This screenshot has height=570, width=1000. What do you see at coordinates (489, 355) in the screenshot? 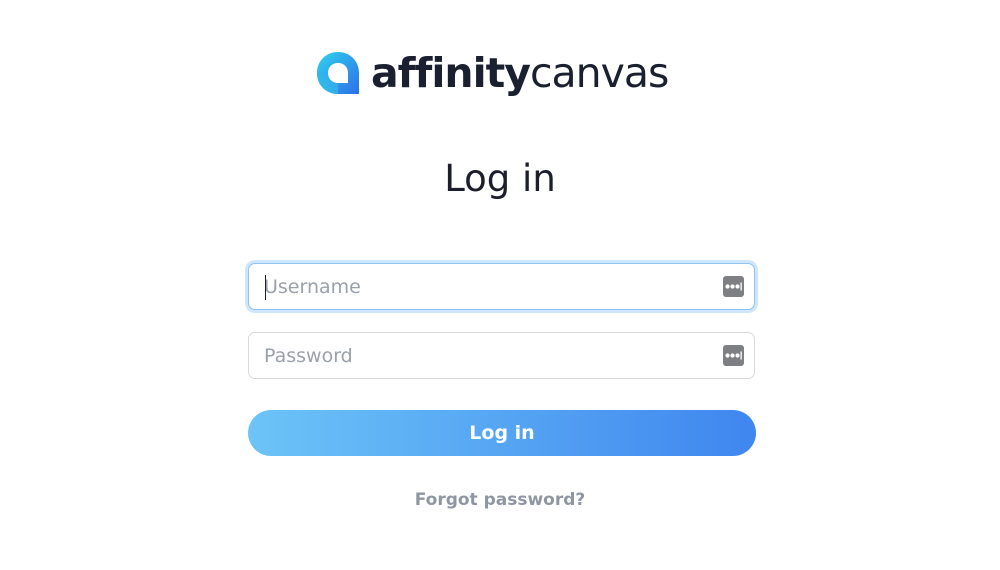
I see `password-input` at bounding box center [489, 355].